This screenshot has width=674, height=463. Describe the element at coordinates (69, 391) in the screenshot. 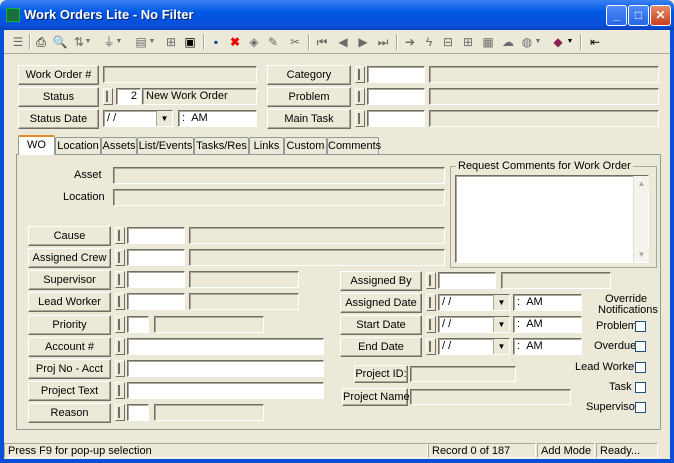

I see `project-text-button: Project Text` at that location.